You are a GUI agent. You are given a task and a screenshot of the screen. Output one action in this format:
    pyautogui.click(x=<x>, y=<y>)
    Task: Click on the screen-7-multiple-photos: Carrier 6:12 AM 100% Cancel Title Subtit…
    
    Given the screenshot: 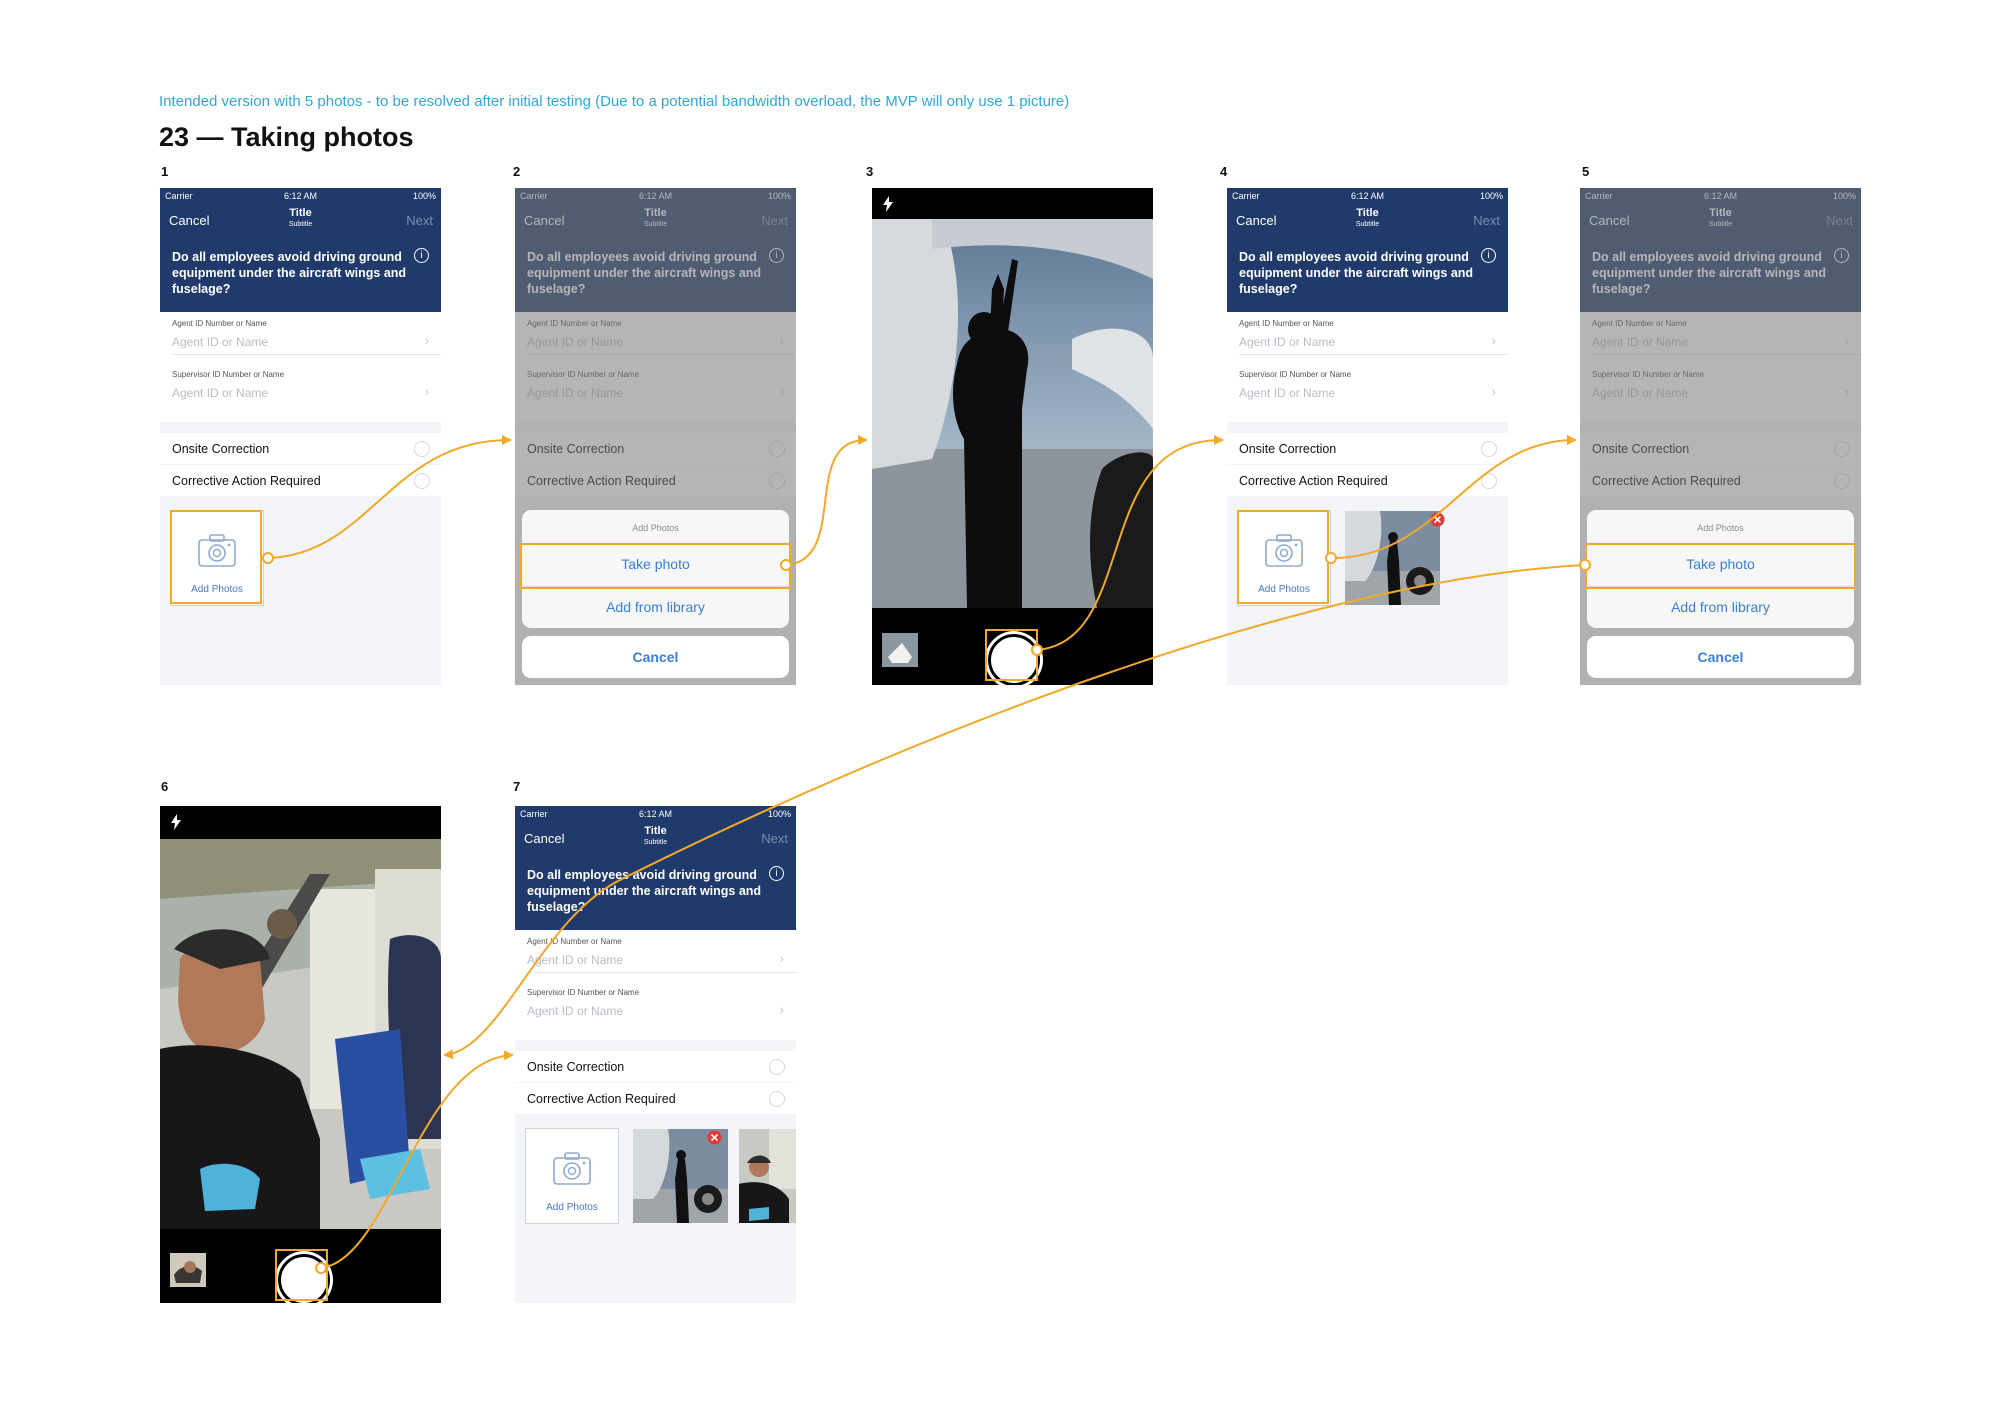 What is the action you would take?
    pyautogui.click(x=655, y=1054)
    